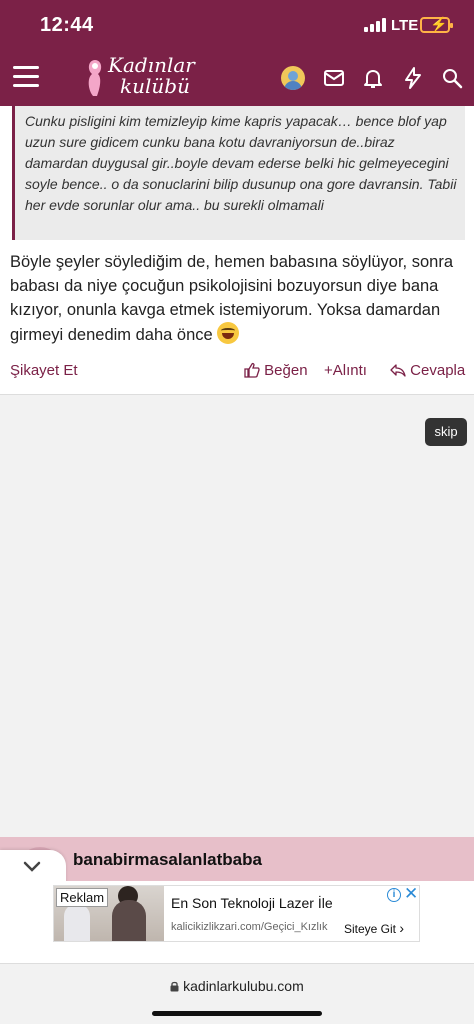 Image resolution: width=474 pixels, height=1024 pixels. I want to click on battery-icon: ⚡, so click(436, 24).